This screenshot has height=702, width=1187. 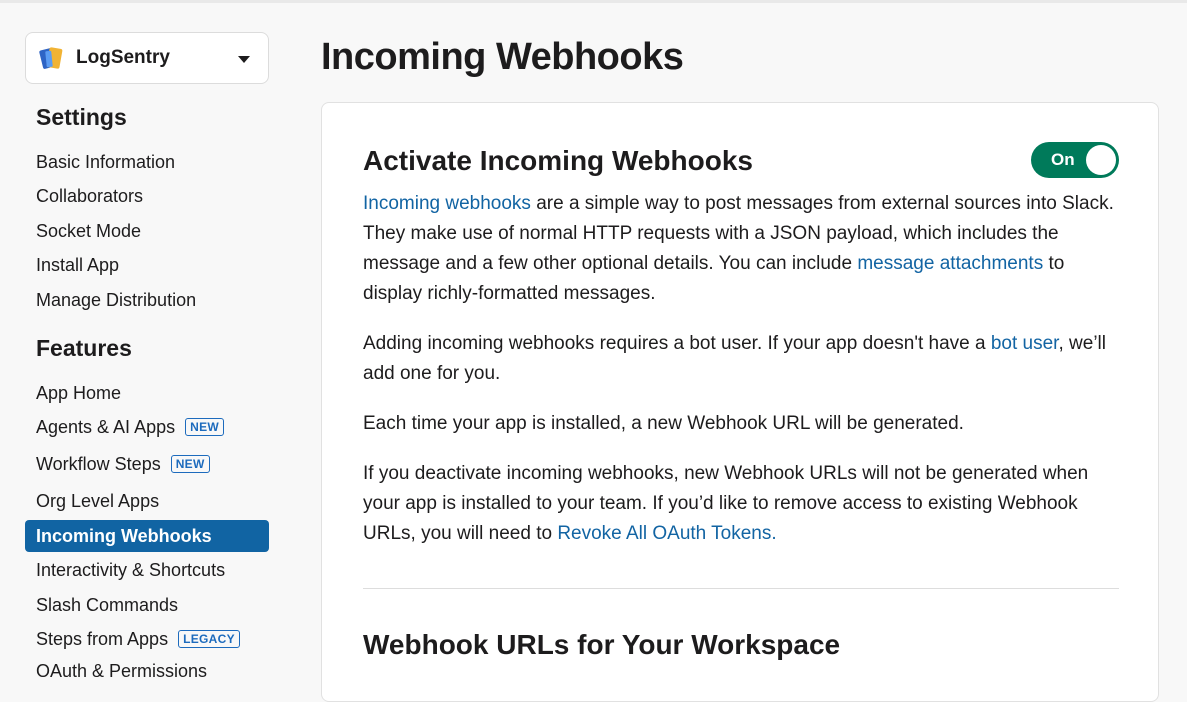 What do you see at coordinates (81, 117) in the screenshot?
I see `settings-section-title: Settings` at bounding box center [81, 117].